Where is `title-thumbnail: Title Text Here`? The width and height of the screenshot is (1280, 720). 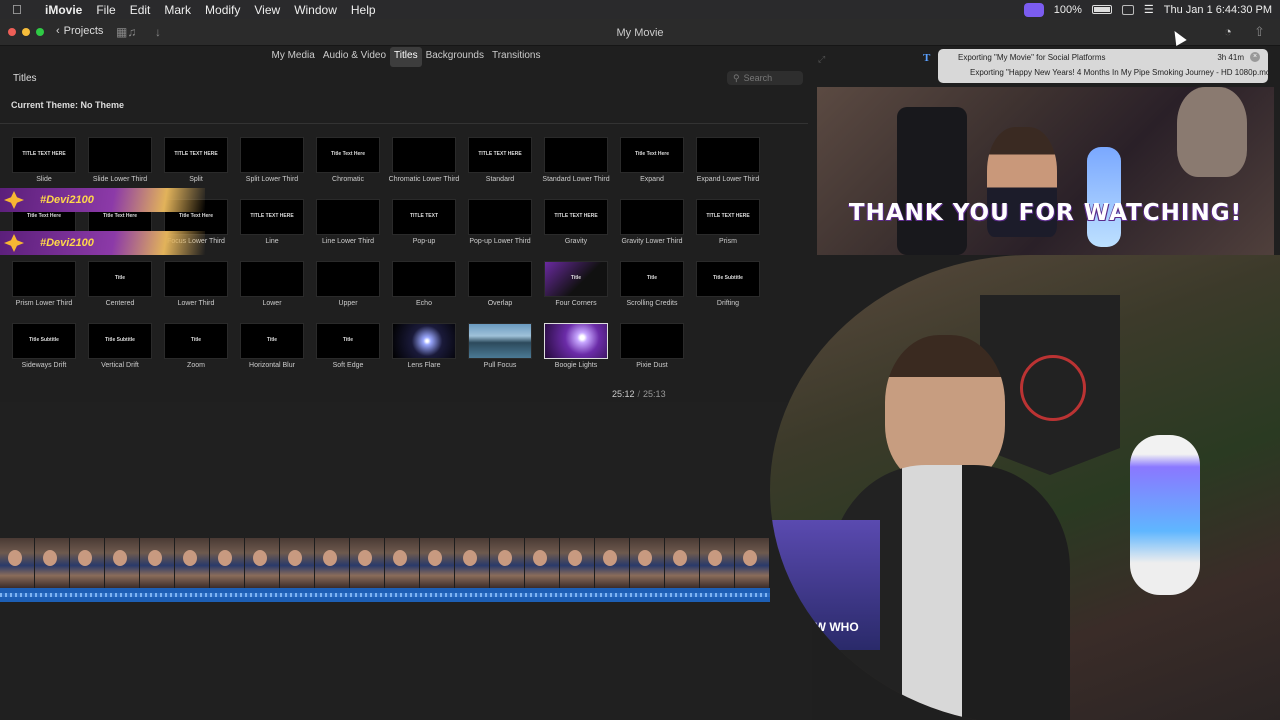 title-thumbnail: Title Text Here is located at coordinates (348, 155).